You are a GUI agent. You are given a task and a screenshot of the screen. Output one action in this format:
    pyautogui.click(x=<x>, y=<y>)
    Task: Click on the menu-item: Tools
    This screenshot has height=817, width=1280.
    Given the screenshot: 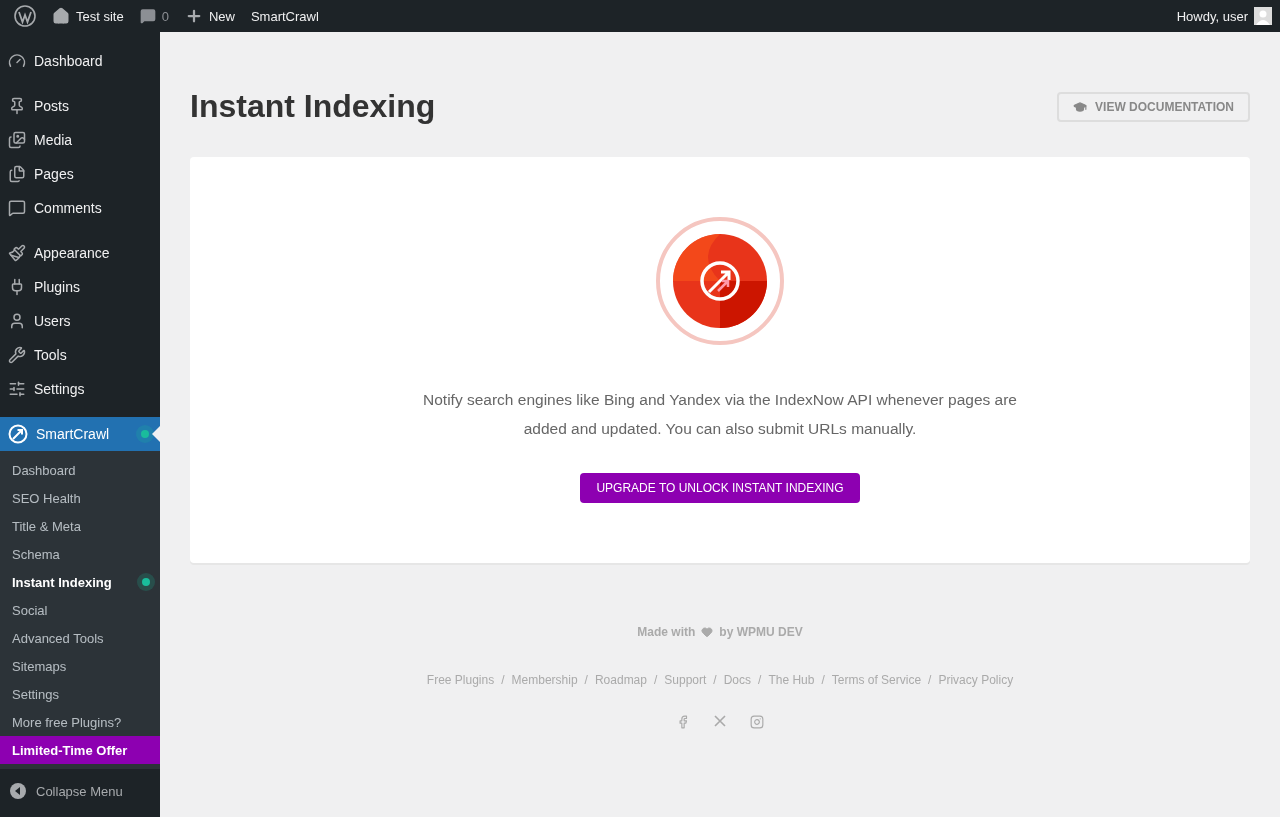 What is the action you would take?
    pyautogui.click(x=80, y=355)
    